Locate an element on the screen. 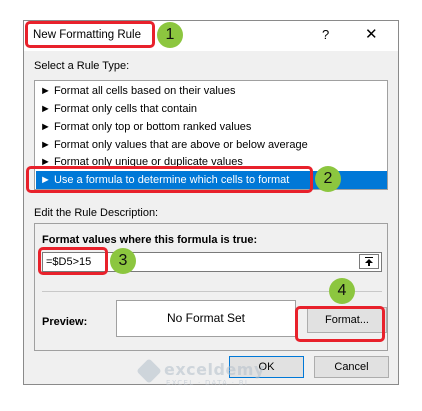  watermark-name: exceldemy is located at coordinates (214, 369).